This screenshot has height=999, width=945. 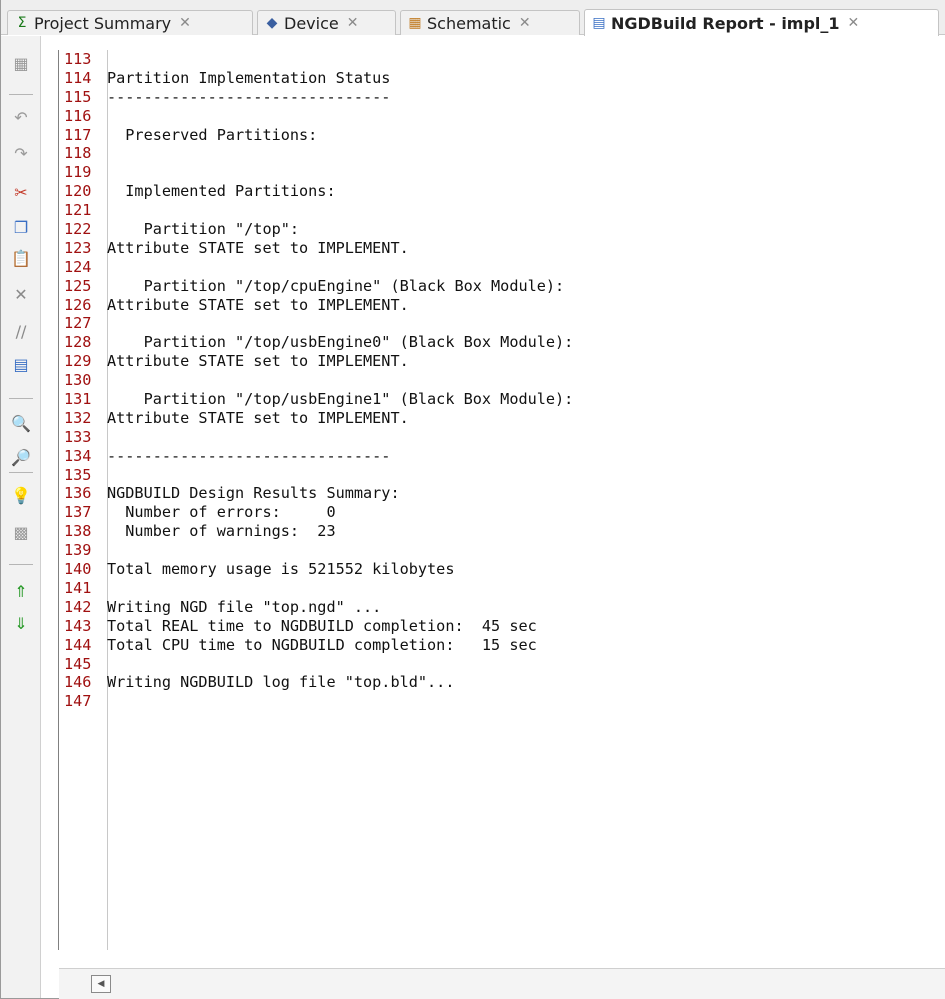 What do you see at coordinates (21, 591) in the screenshot?
I see `go-to-top-icon: ⇑` at bounding box center [21, 591].